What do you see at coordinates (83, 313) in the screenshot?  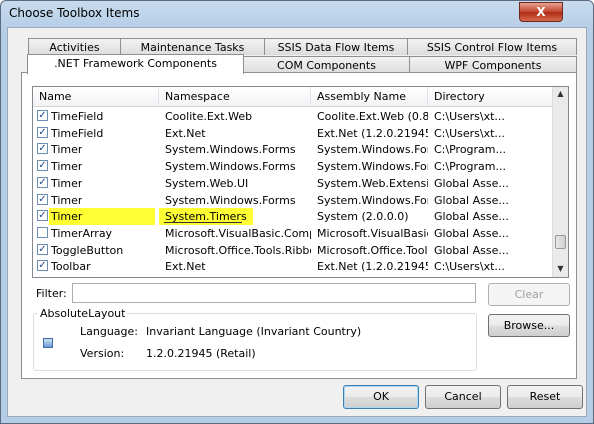 I see `details-group-title: AbsoluteLayout` at bounding box center [83, 313].